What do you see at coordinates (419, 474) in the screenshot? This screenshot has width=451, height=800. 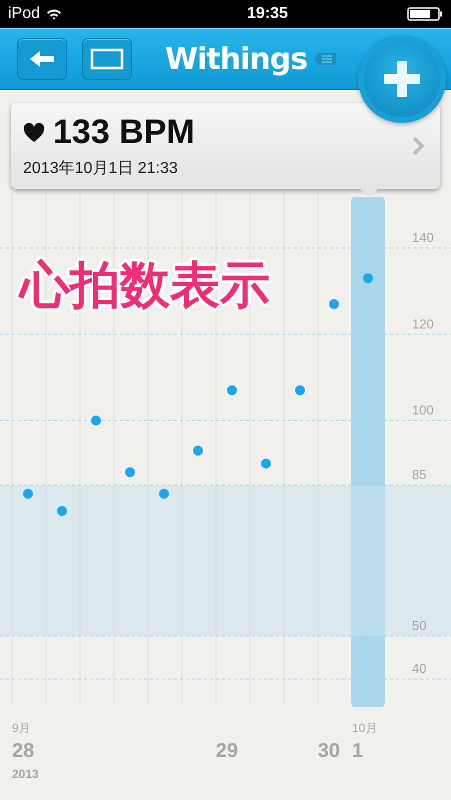 I see `y-axis-label: 85` at bounding box center [419, 474].